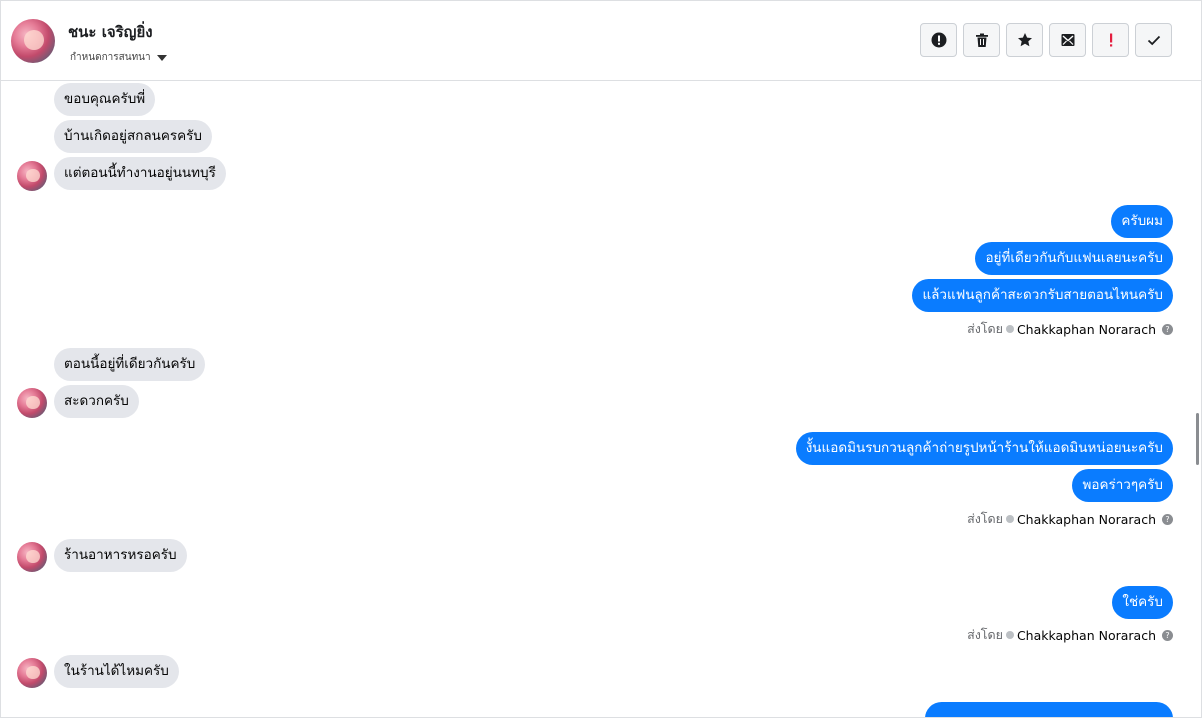 The height and width of the screenshot is (718, 1202). What do you see at coordinates (96, 401) in the screenshot?
I see `incoming-message: สะดวกครับ` at bounding box center [96, 401].